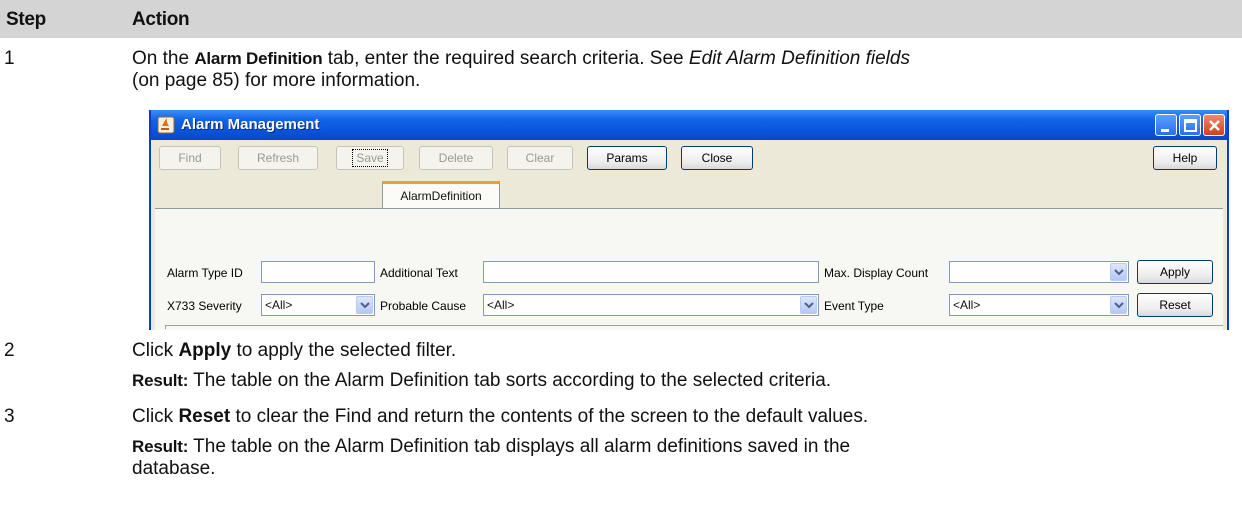 The width and height of the screenshot is (1242, 513). Describe the element at coordinates (174, 468) in the screenshot. I see `step-3-result-line-2: database.` at that location.